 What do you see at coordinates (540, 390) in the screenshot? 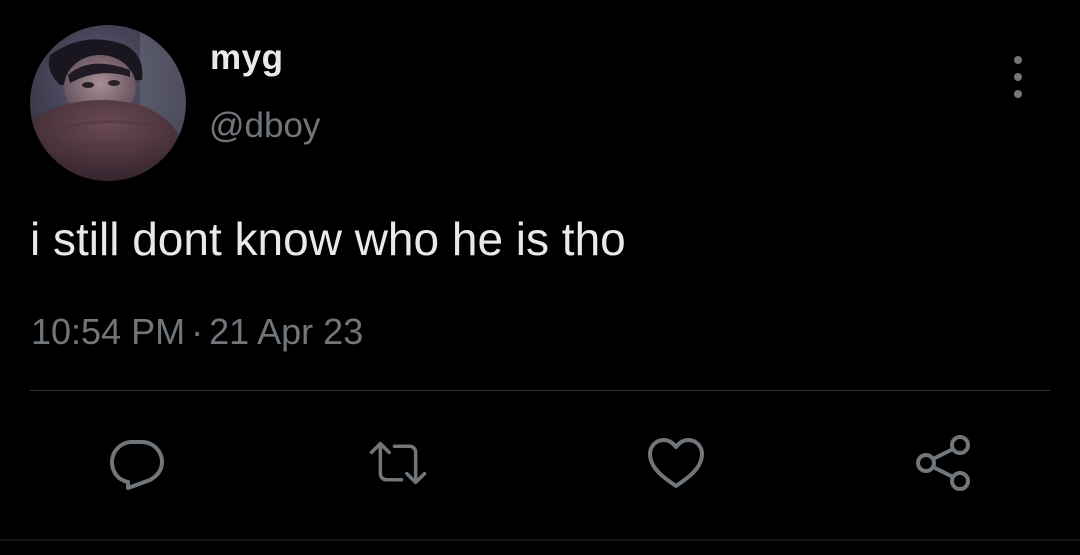
I see `divider` at bounding box center [540, 390].